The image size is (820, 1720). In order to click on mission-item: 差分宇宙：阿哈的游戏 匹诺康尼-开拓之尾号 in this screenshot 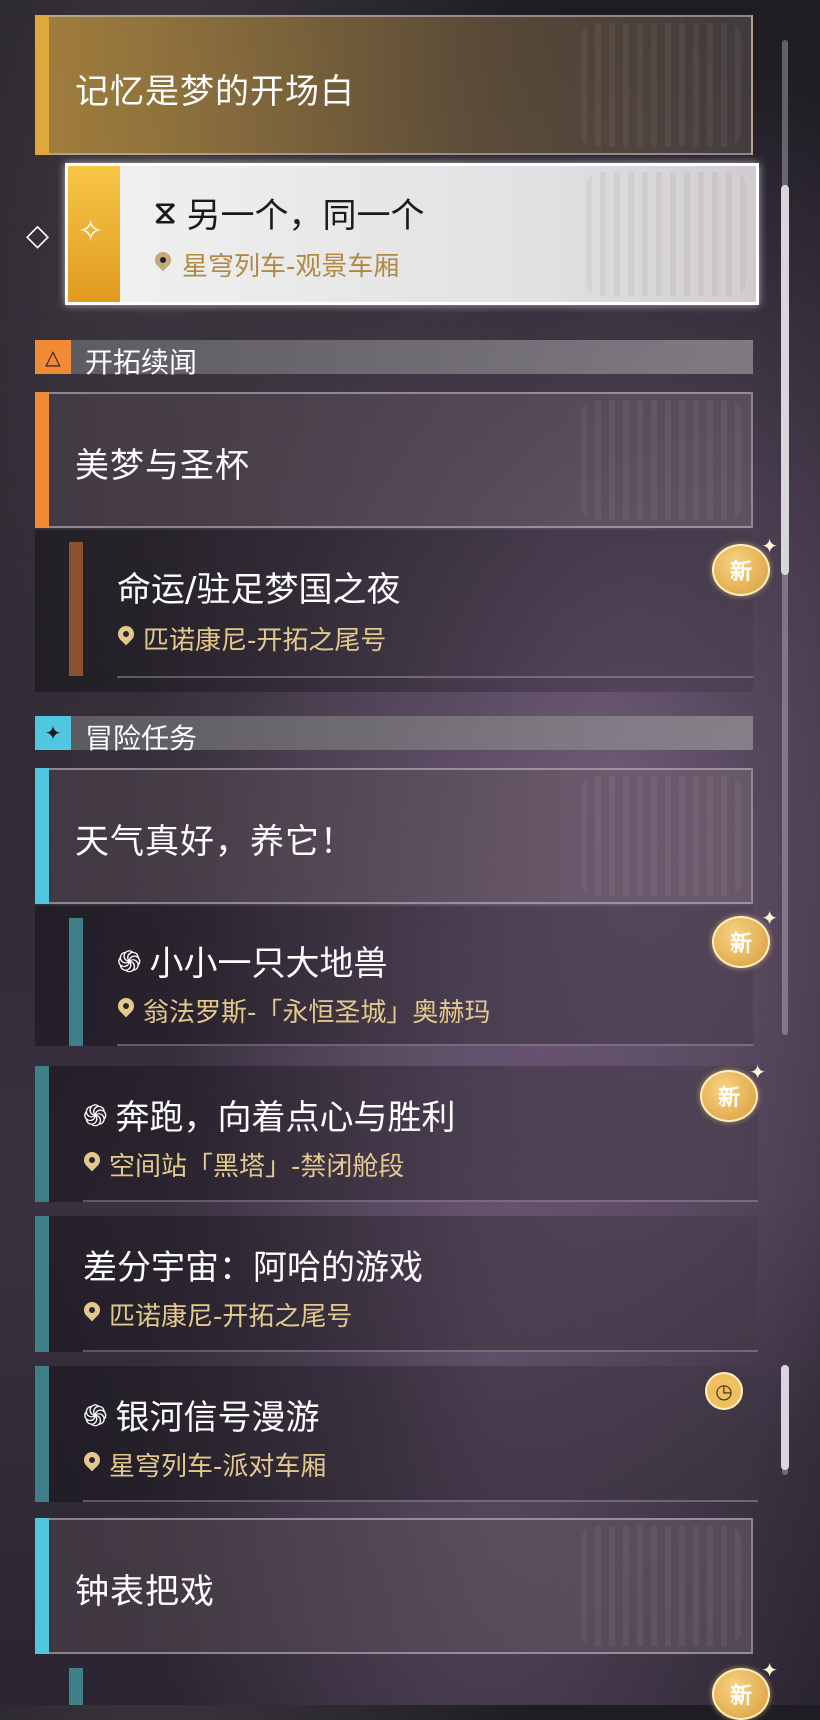, I will do `click(396, 1284)`.